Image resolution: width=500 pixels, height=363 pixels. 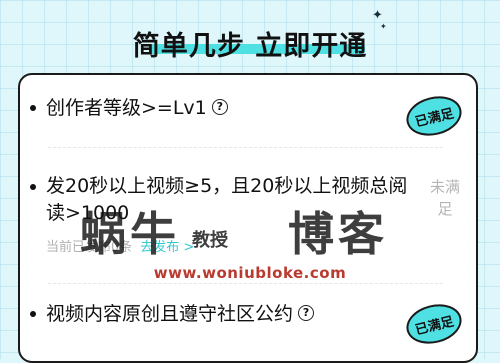 What do you see at coordinates (170, 314) in the screenshot?
I see `requirement-label-text: 视频内容原创且遵守社区公约` at bounding box center [170, 314].